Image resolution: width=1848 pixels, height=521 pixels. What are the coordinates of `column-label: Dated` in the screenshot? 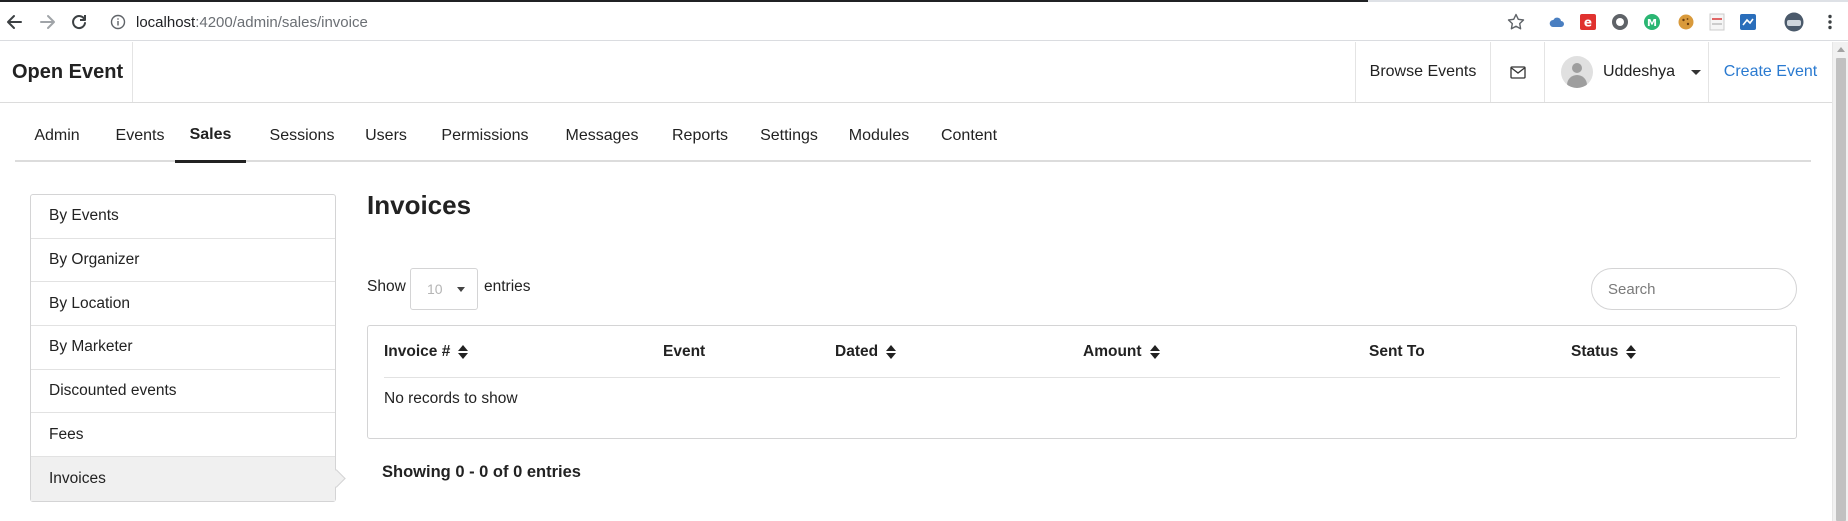 It's located at (857, 351).